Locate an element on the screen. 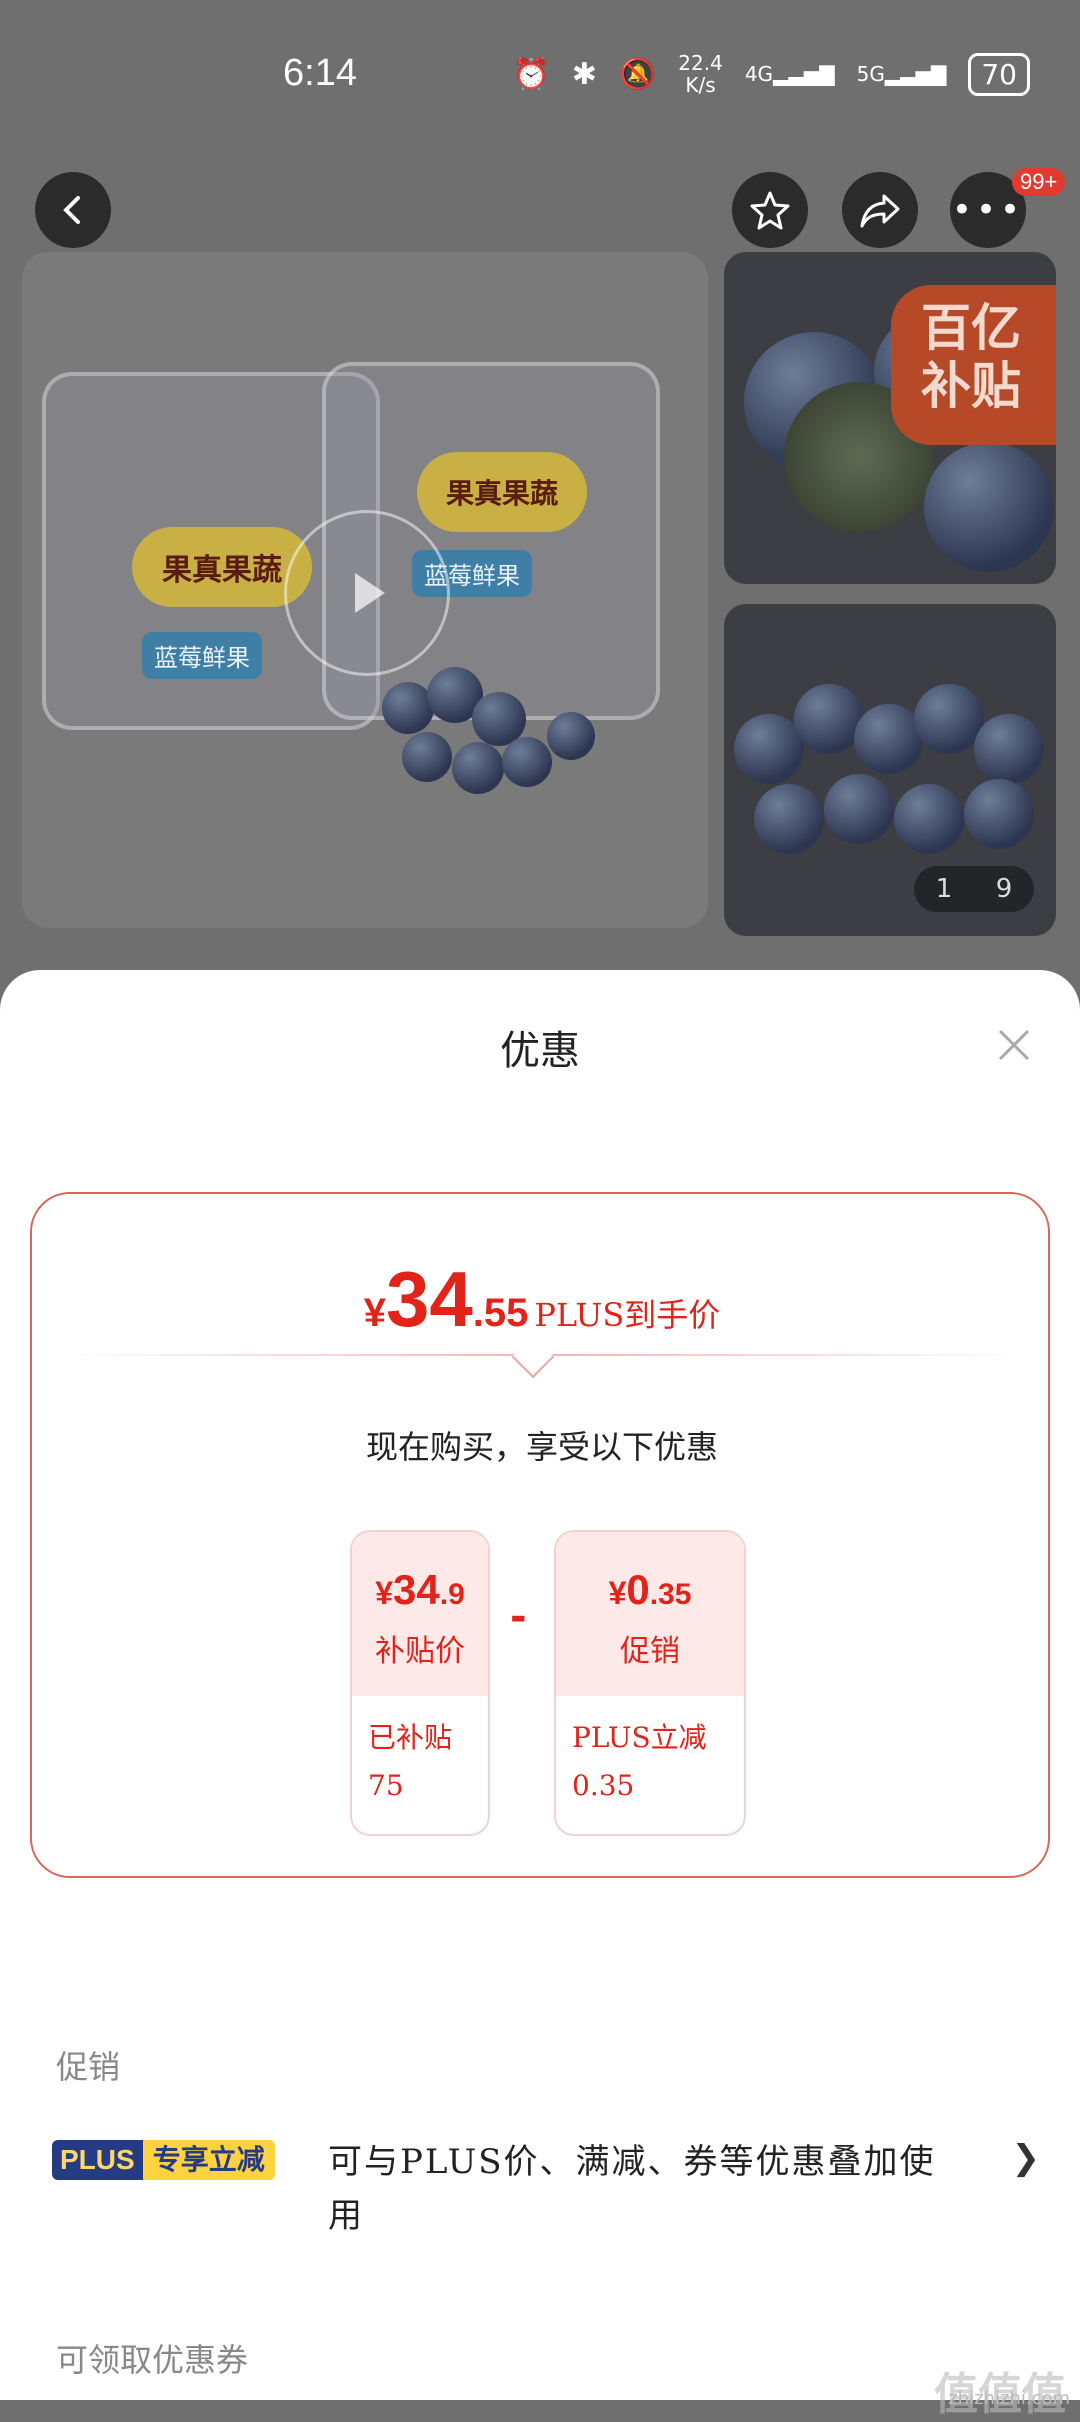  message-badge: 99+ is located at coordinates (1039, 182).